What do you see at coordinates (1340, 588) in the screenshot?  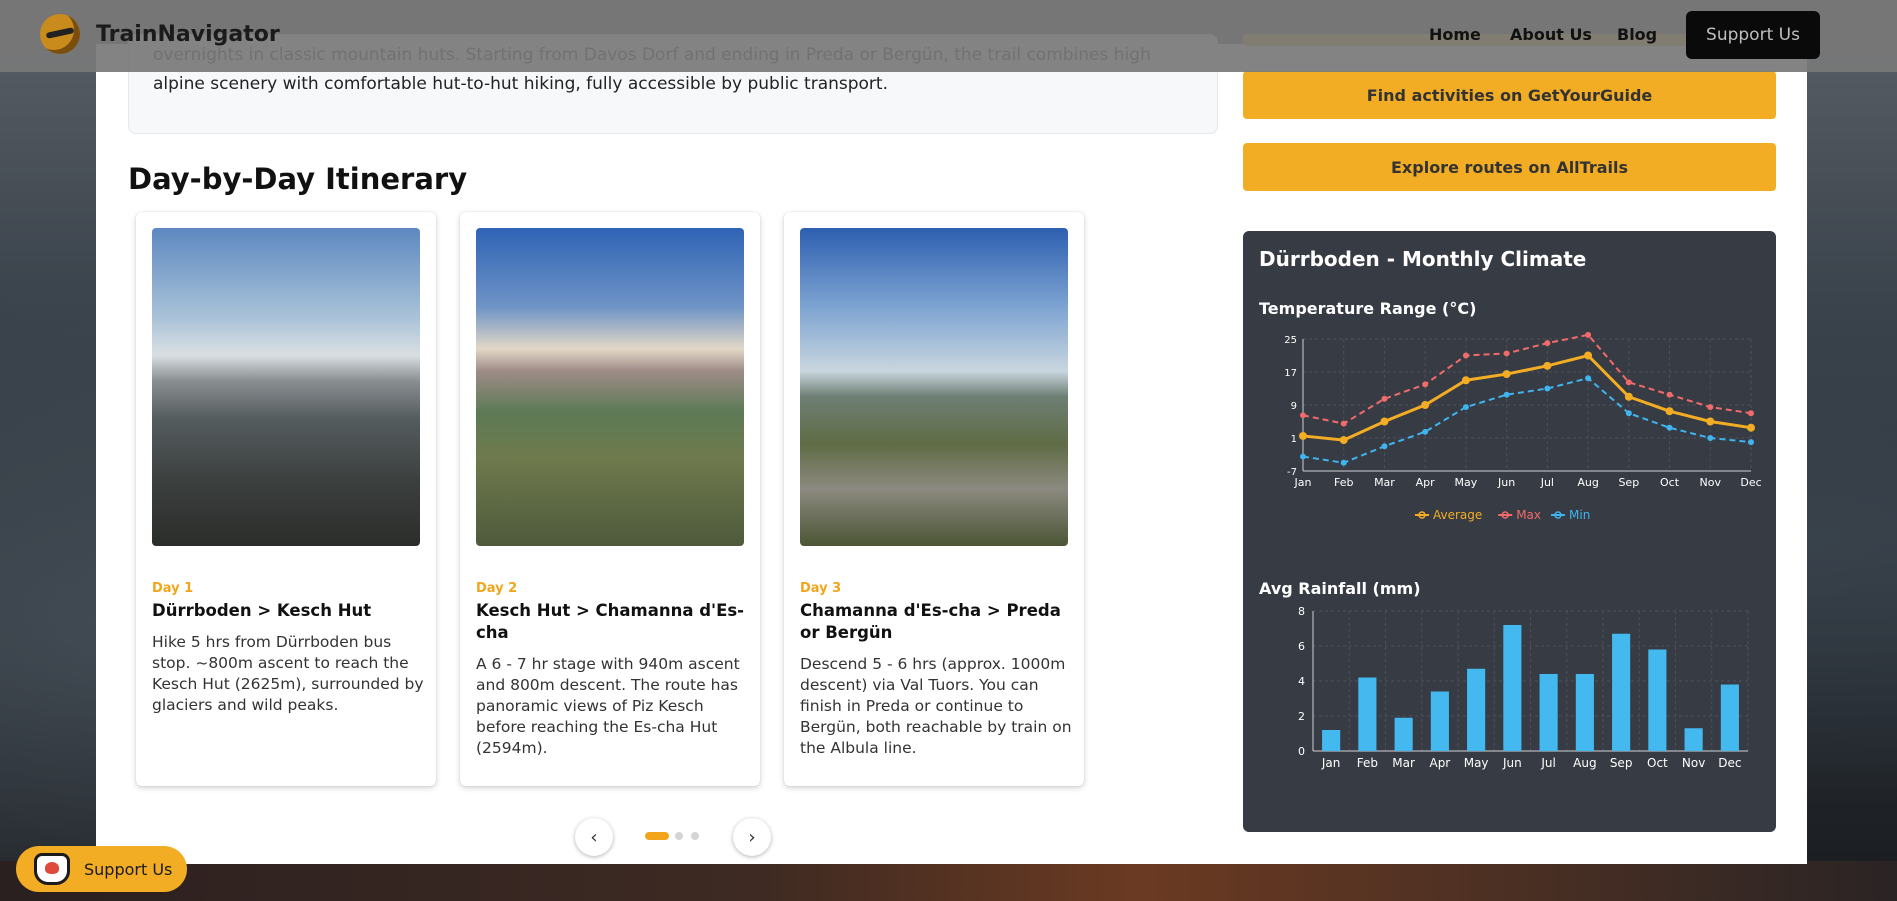 I see `rainfall-chart-title: Avg Rainfall (mm)` at bounding box center [1340, 588].